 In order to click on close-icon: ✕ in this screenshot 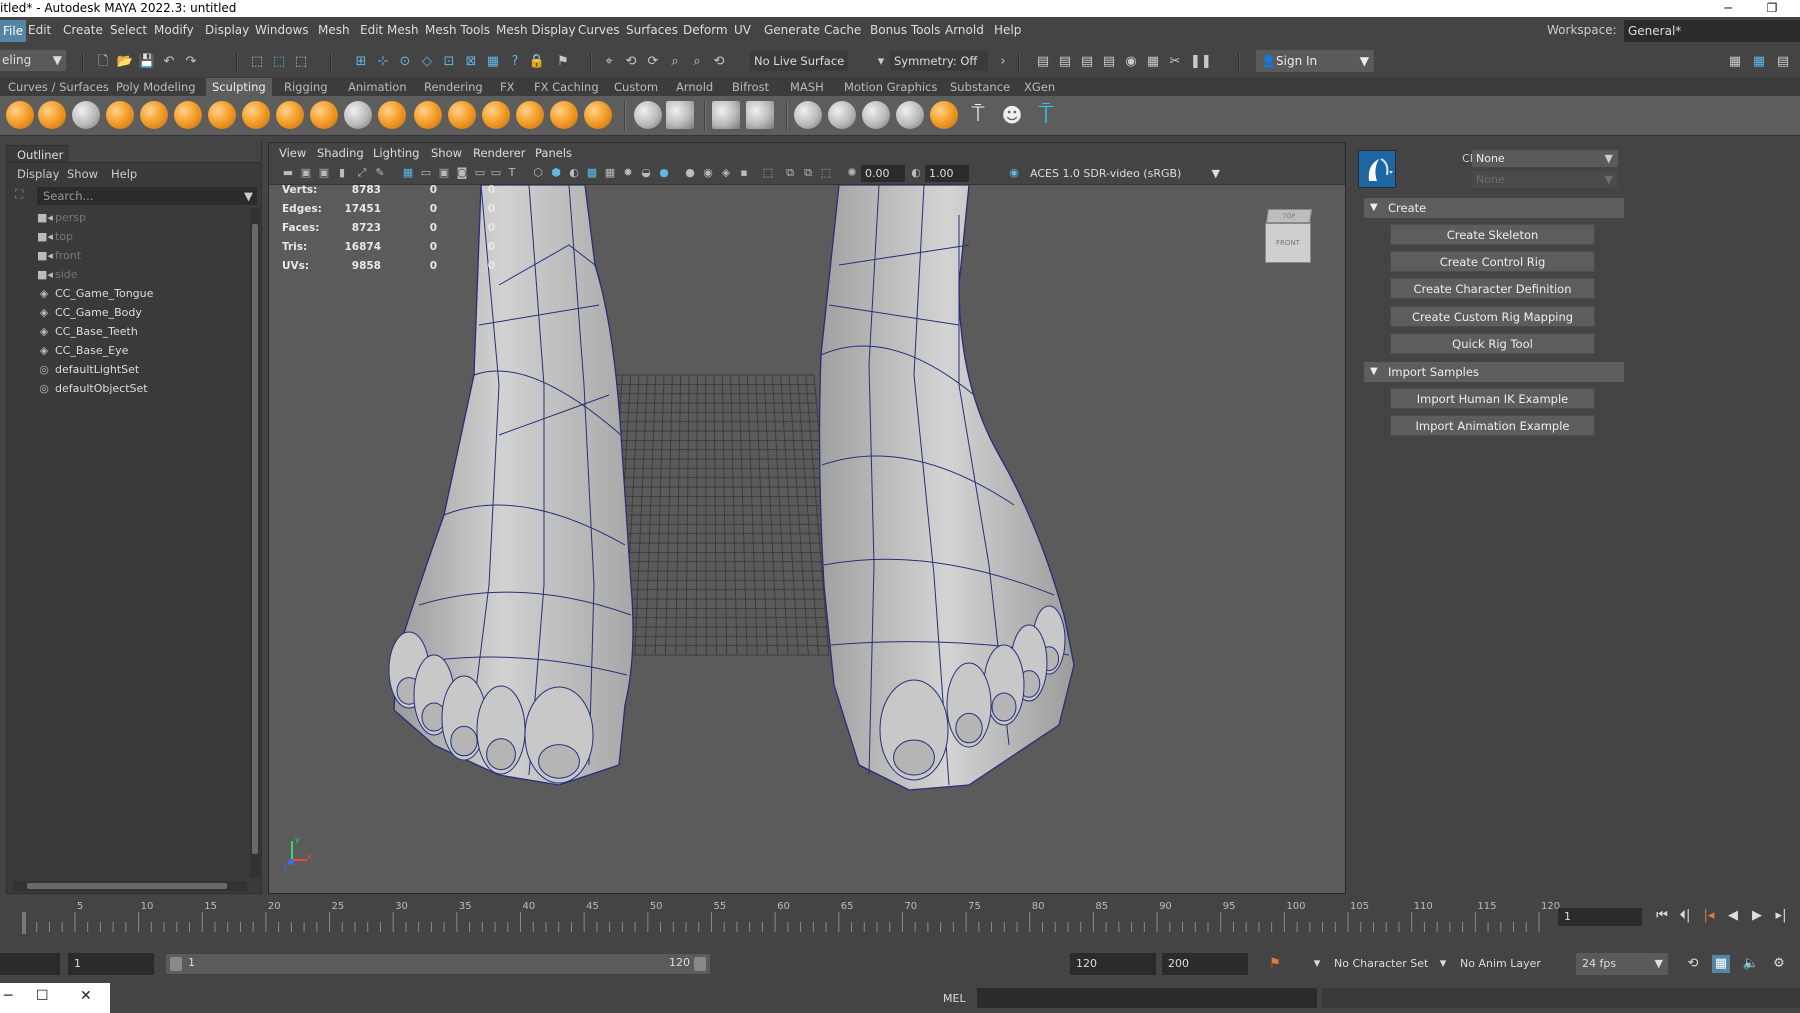, I will do `click(86, 996)`.